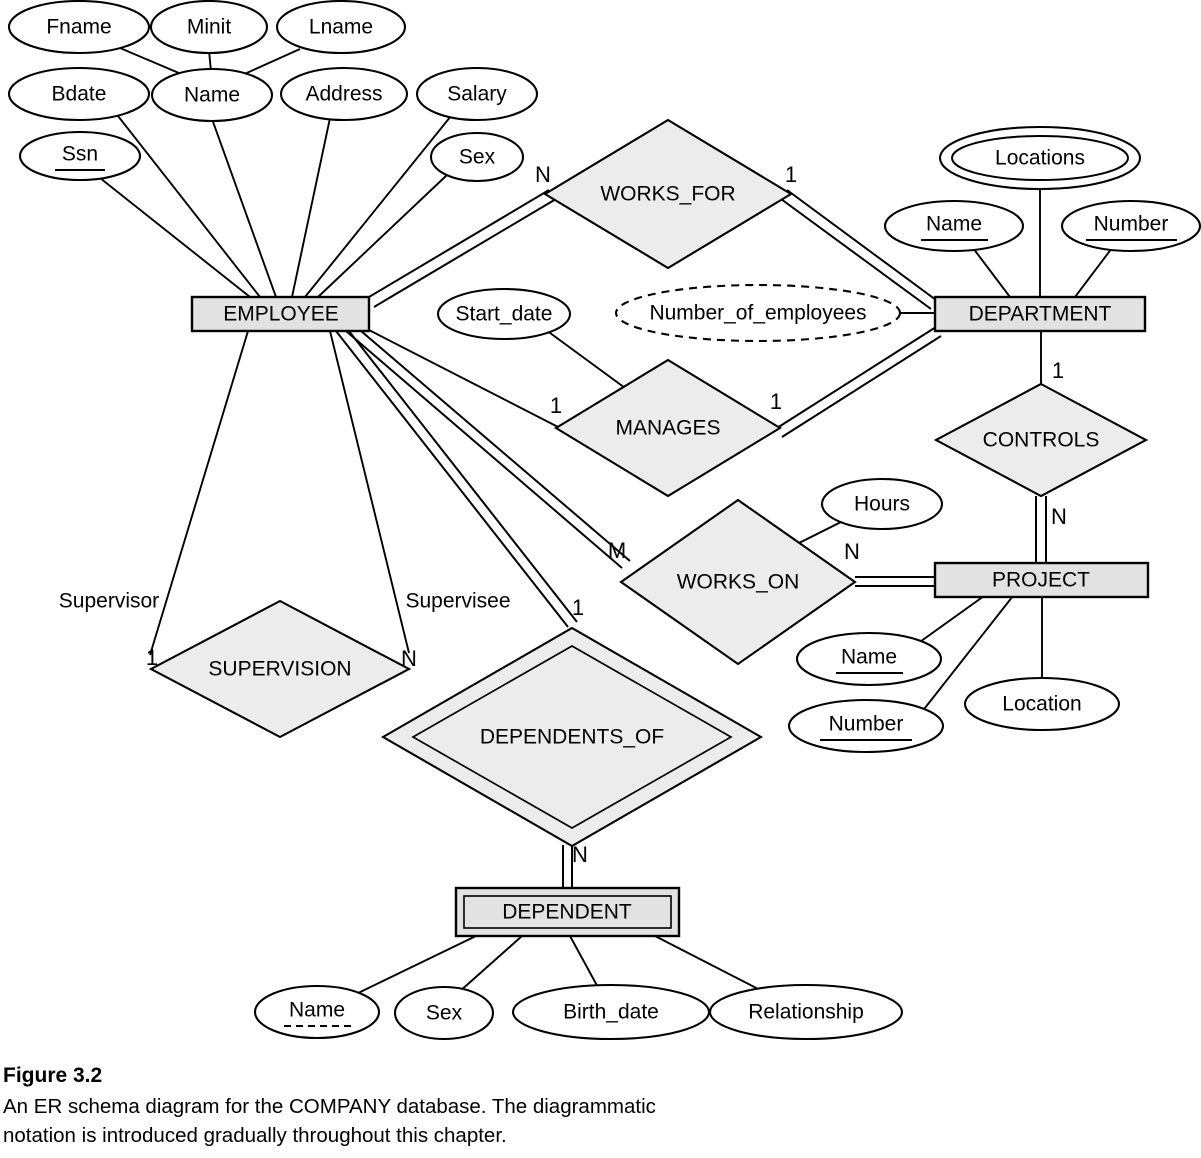  I want to click on attribute-dependent-birth-date: Birth_date, so click(611, 1012).